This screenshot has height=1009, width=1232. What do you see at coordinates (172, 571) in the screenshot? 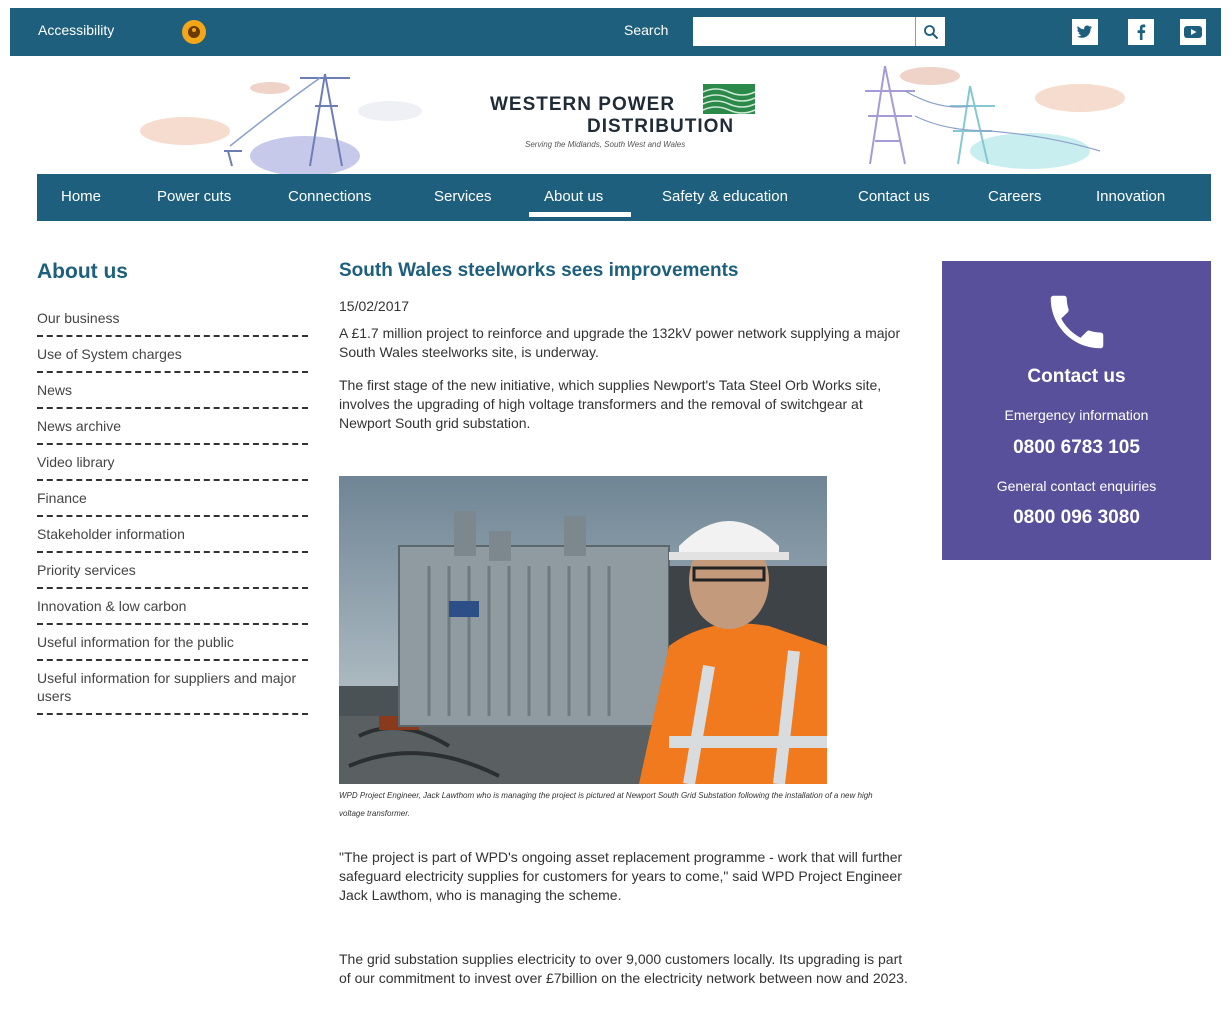
I see `sidebar-item-priority-services: Priority services` at bounding box center [172, 571].